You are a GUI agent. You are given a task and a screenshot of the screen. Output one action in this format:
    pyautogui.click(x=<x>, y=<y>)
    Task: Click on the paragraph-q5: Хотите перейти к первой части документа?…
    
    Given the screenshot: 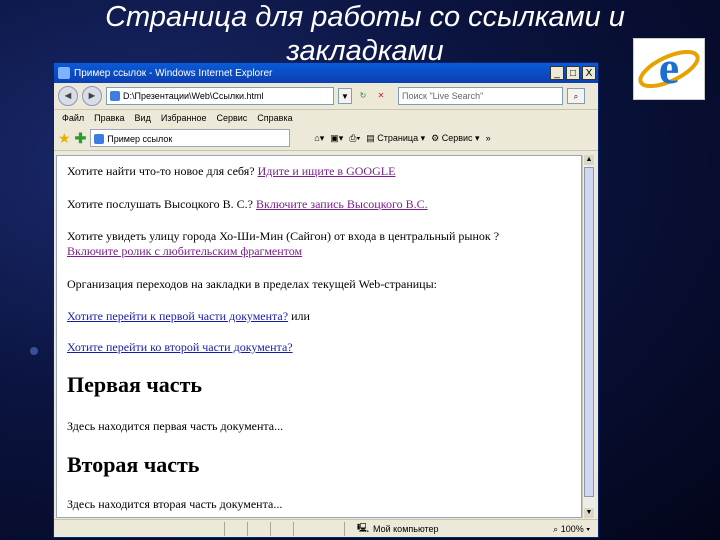 What is the action you would take?
    pyautogui.click(x=319, y=316)
    